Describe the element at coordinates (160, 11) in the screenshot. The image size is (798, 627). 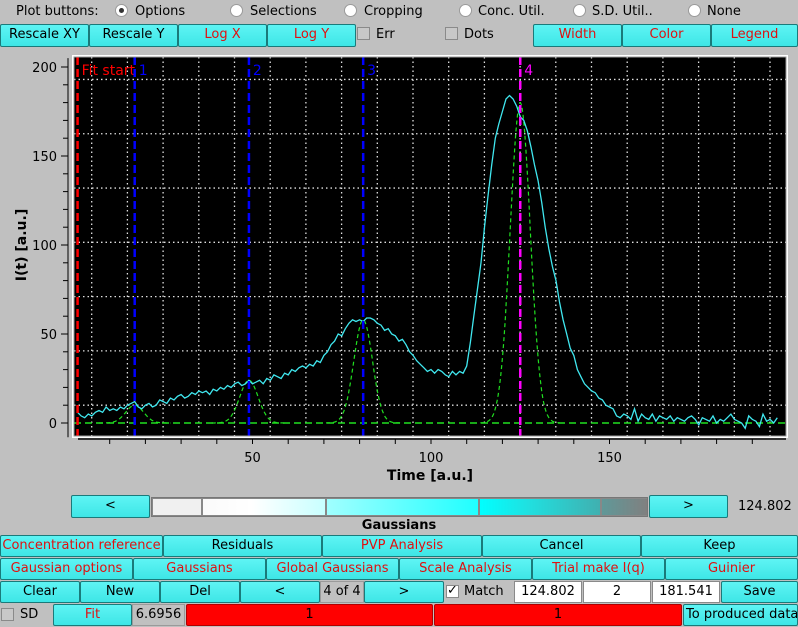
I see `radio-options-label: Options` at that location.